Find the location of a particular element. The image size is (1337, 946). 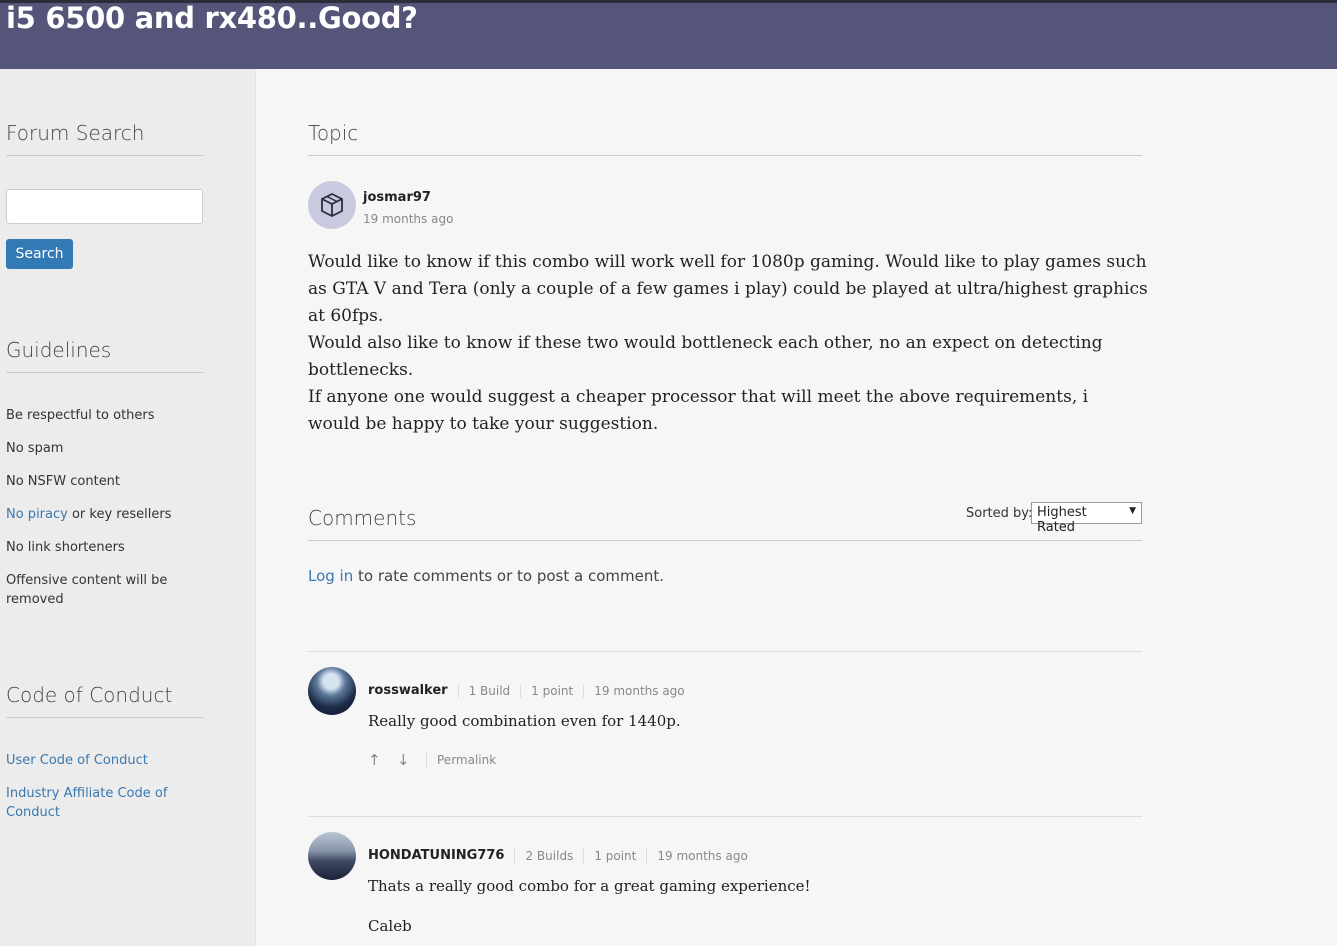

forum-search-heading: Forum Search is located at coordinates (104, 138).